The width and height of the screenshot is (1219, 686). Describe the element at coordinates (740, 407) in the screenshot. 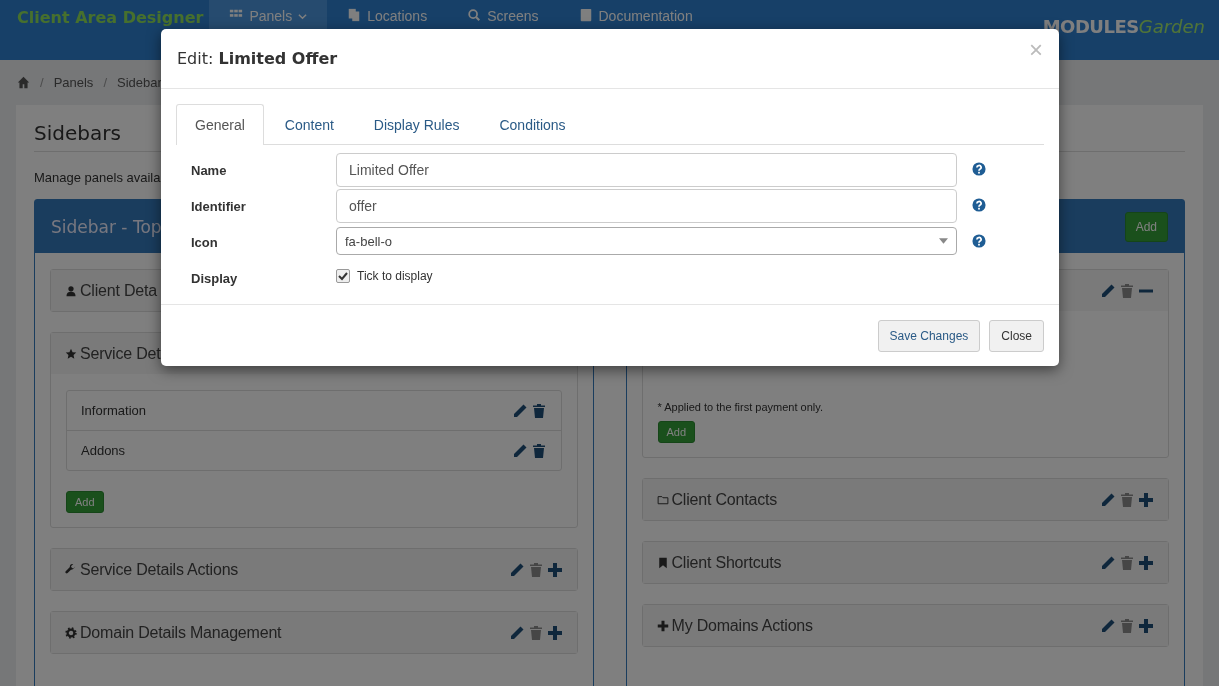

I see `note-text: * Applied to the first payment only.` at that location.